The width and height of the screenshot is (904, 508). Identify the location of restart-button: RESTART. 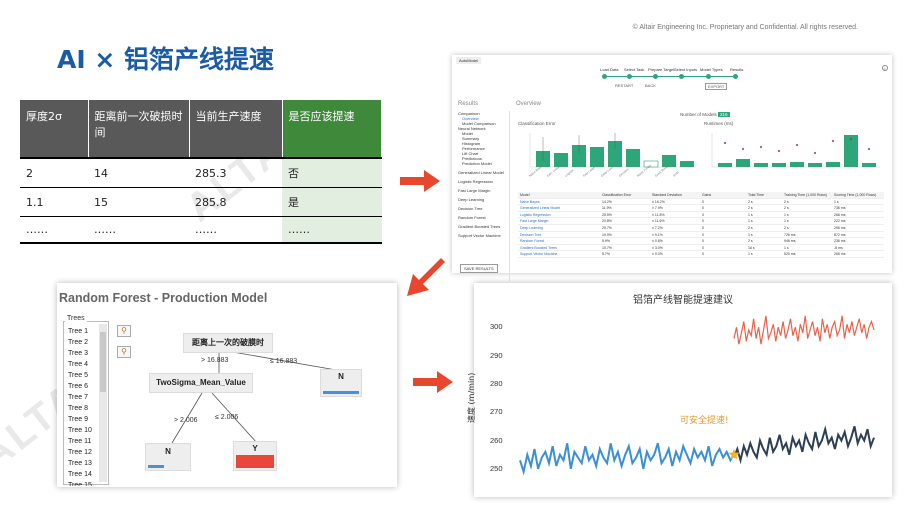
(624, 85).